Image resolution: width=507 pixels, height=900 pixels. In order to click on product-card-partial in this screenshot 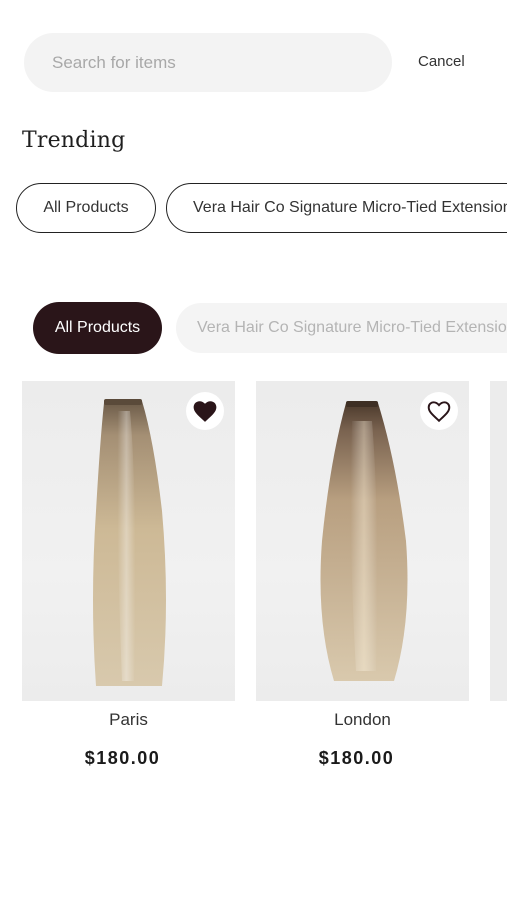, I will do `click(498, 541)`.